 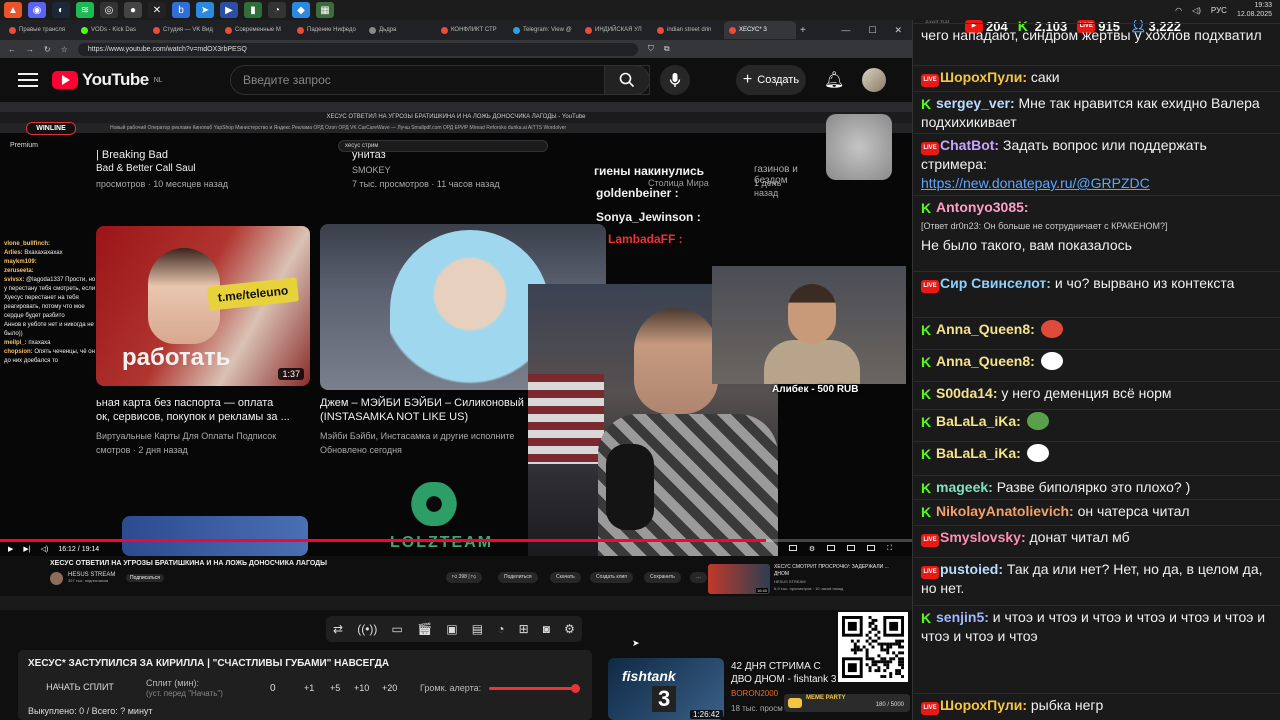 What do you see at coordinates (157, 10) in the screenshot?
I see `epic-app-icon: ✕` at bounding box center [157, 10].